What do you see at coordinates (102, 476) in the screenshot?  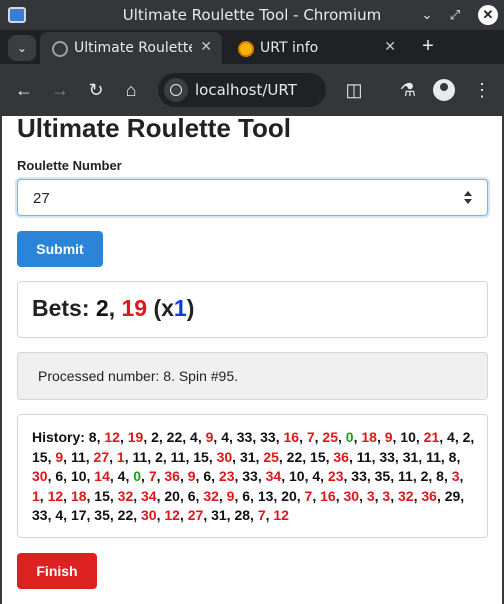 I see `history-number: 14` at bounding box center [102, 476].